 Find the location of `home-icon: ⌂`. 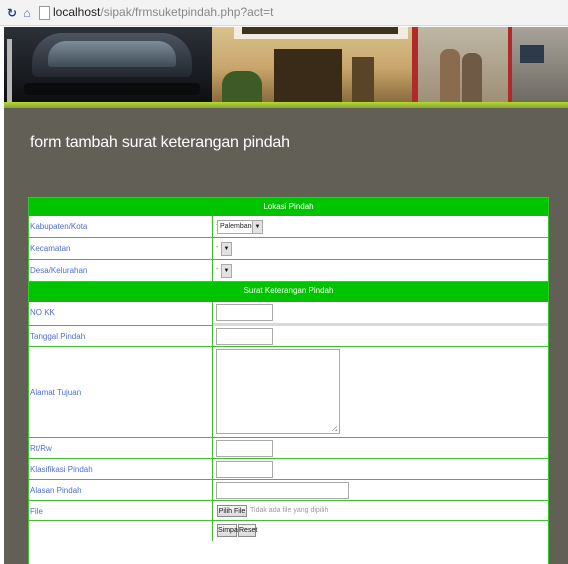

home-icon: ⌂ is located at coordinates (27, 13).